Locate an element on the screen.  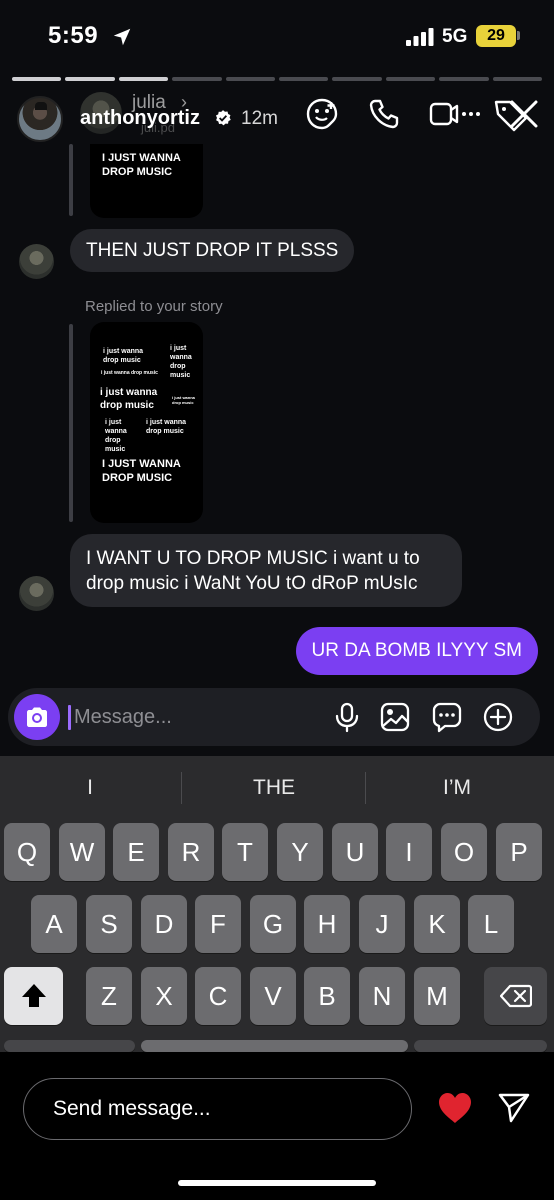
sticker-face-icon is located at coordinates (322, 114).